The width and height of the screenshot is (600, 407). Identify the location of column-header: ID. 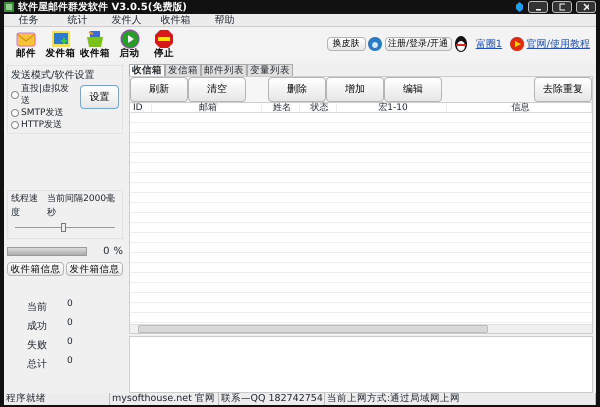
(141, 107).